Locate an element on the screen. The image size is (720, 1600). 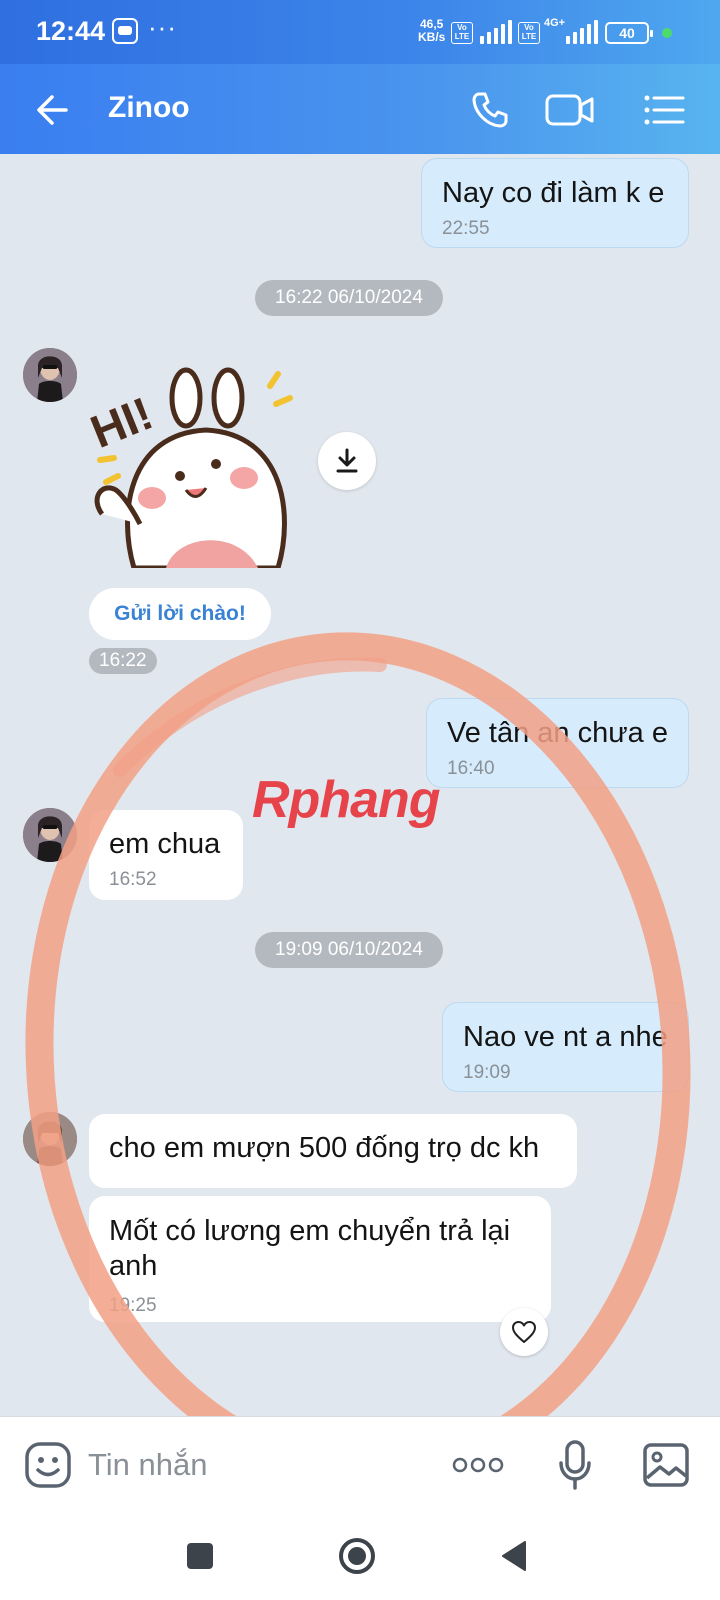
message-incoming: Mốt có lương em chuyển trả lại anh 19:25 is located at coordinates (320, 1259).